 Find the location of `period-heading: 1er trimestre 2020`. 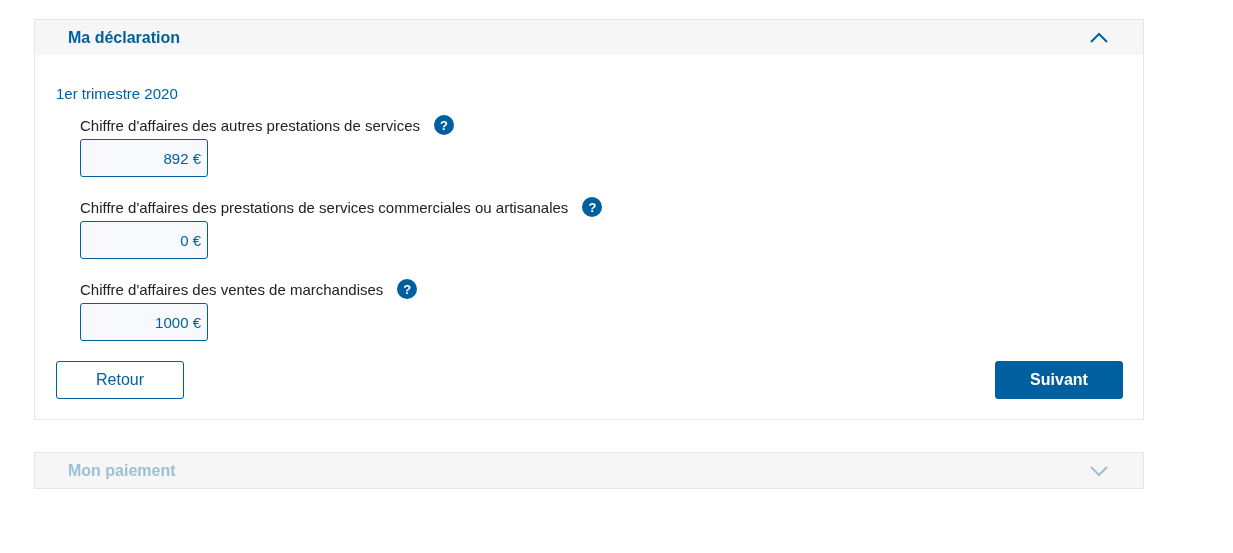

period-heading: 1er trimestre 2020 is located at coordinates (117, 93).